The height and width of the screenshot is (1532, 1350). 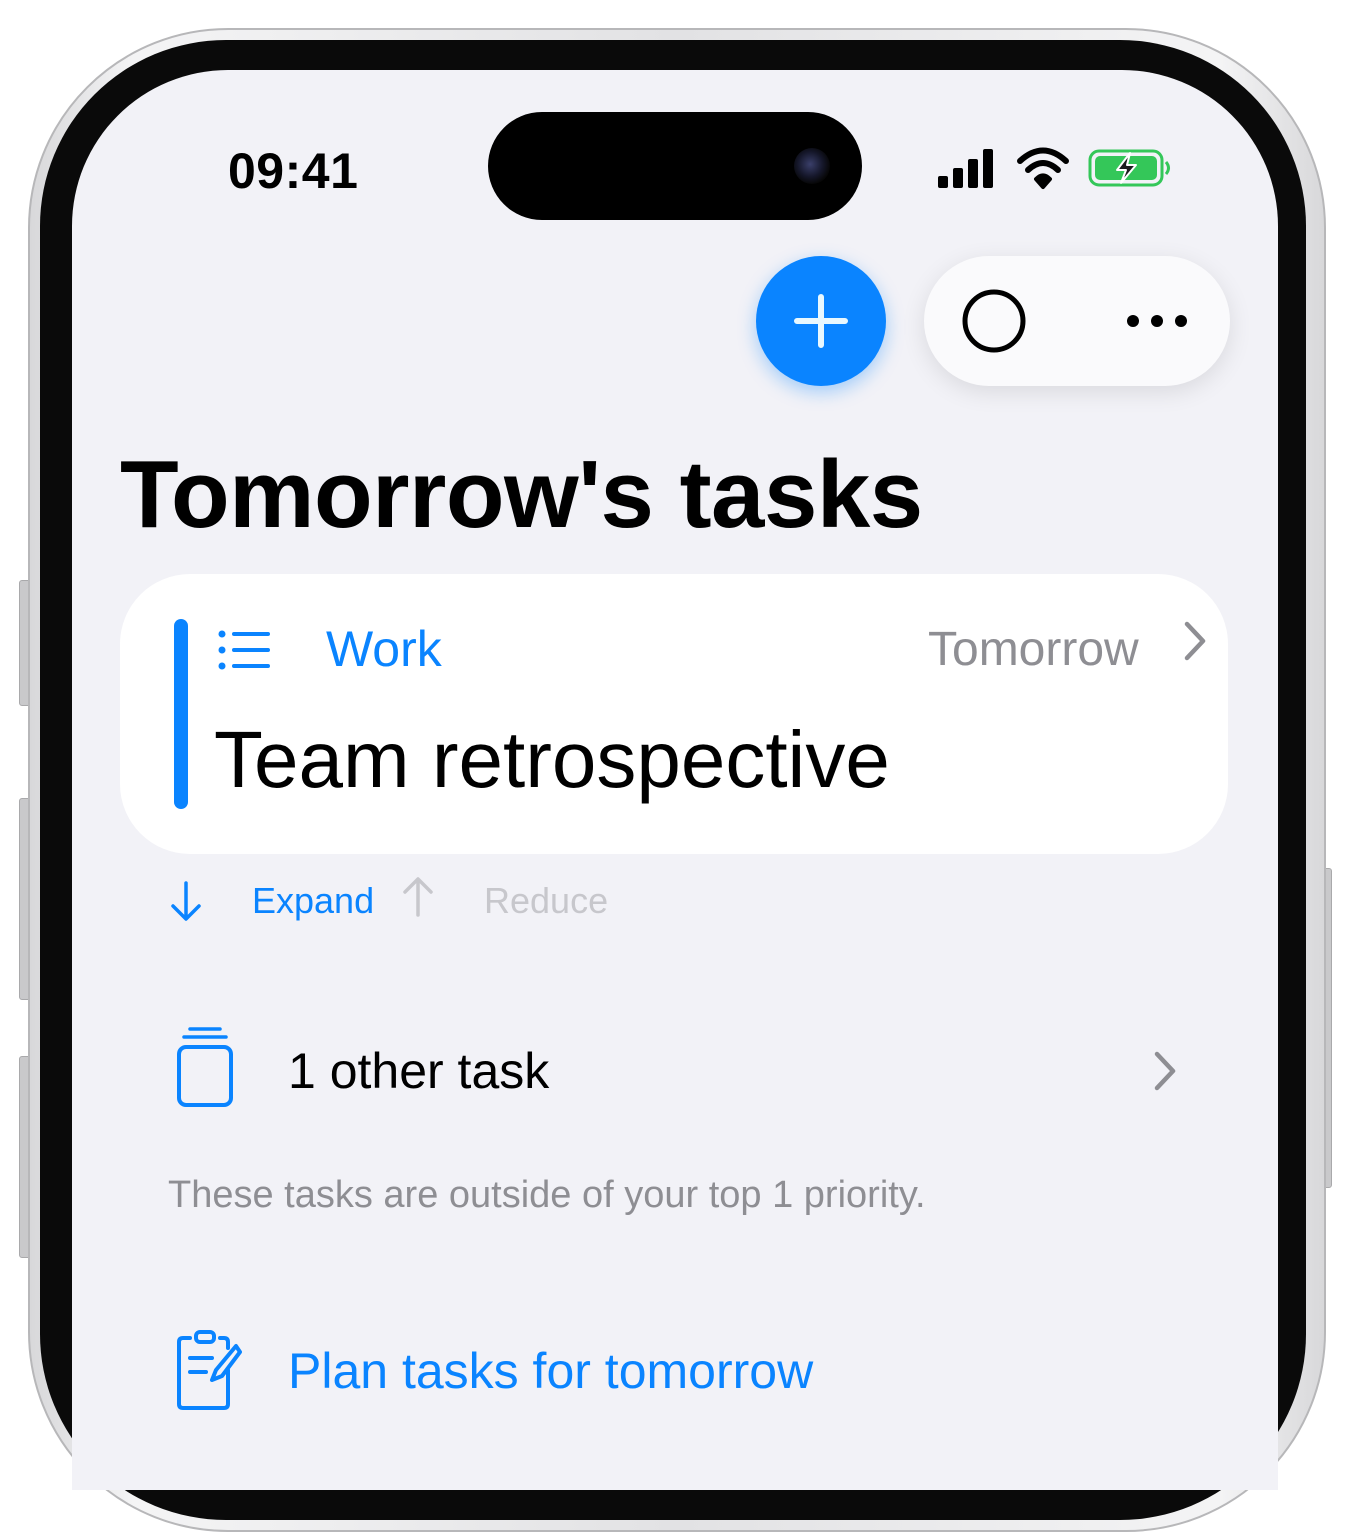 What do you see at coordinates (244, 650) in the screenshot?
I see `list-icon` at bounding box center [244, 650].